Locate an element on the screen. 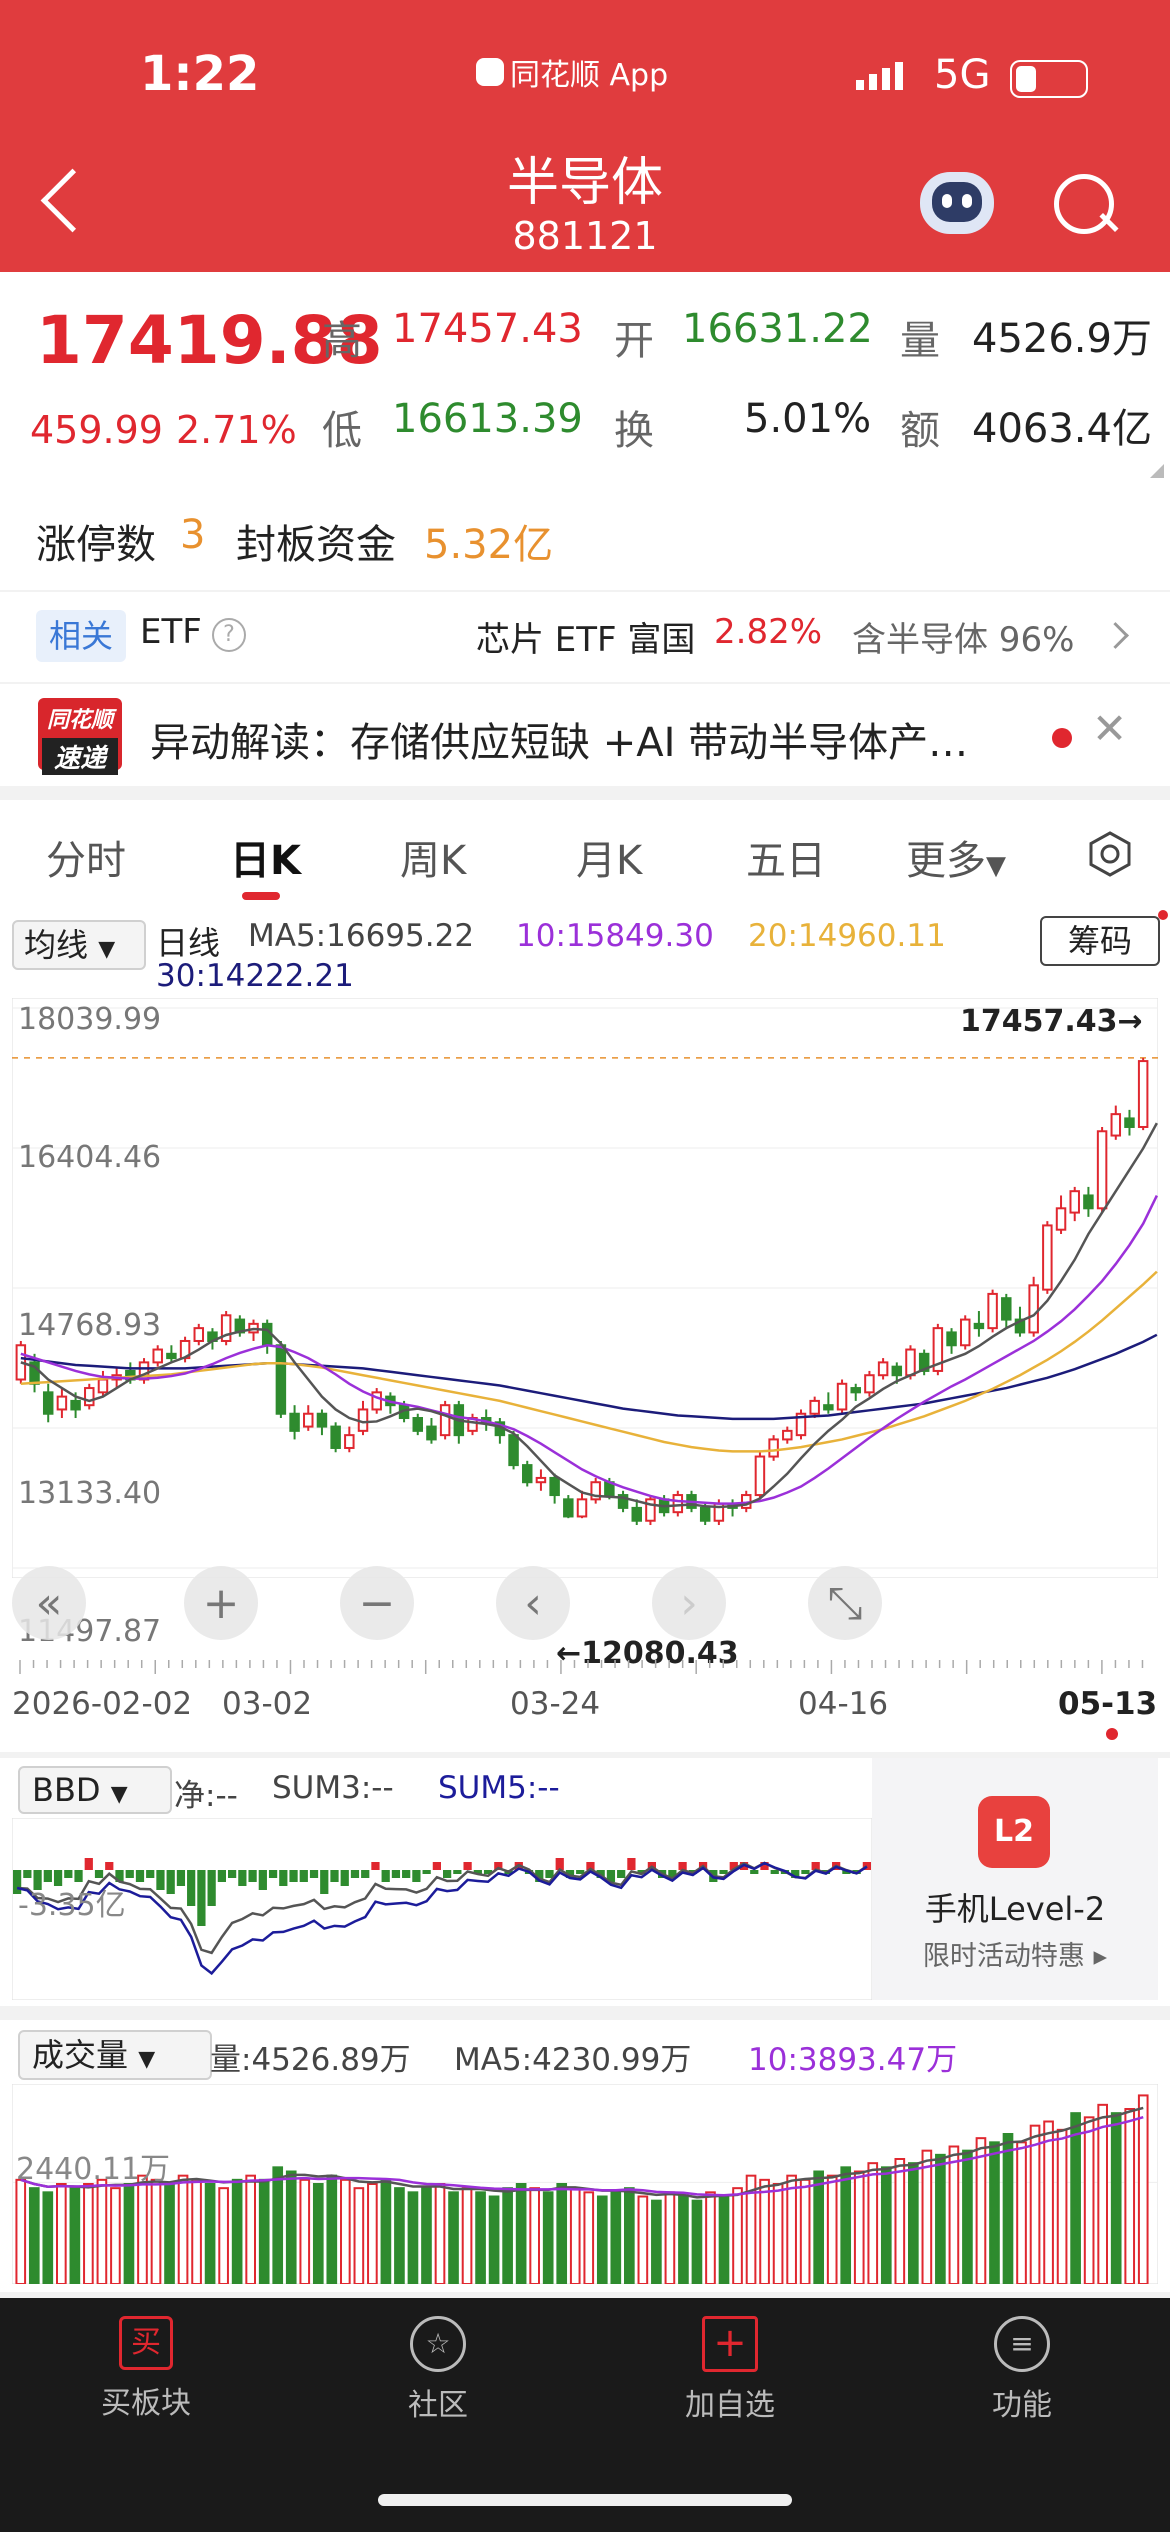 Image resolution: width=1170 pixels, height=2532 pixels. bbd-sum5: SUM5:-- is located at coordinates (499, 1788).